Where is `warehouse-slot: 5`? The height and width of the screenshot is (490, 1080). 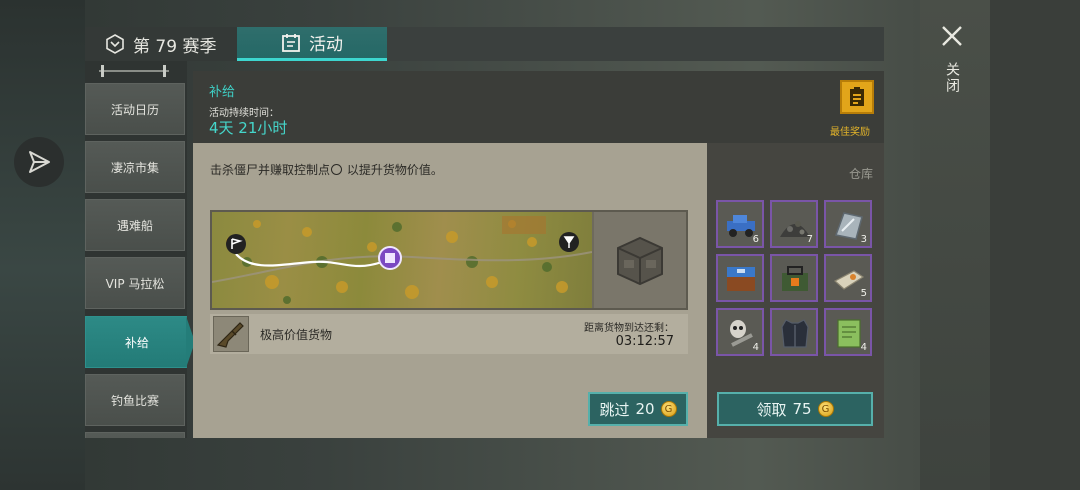
warehouse-slot: 5 is located at coordinates (848, 278).